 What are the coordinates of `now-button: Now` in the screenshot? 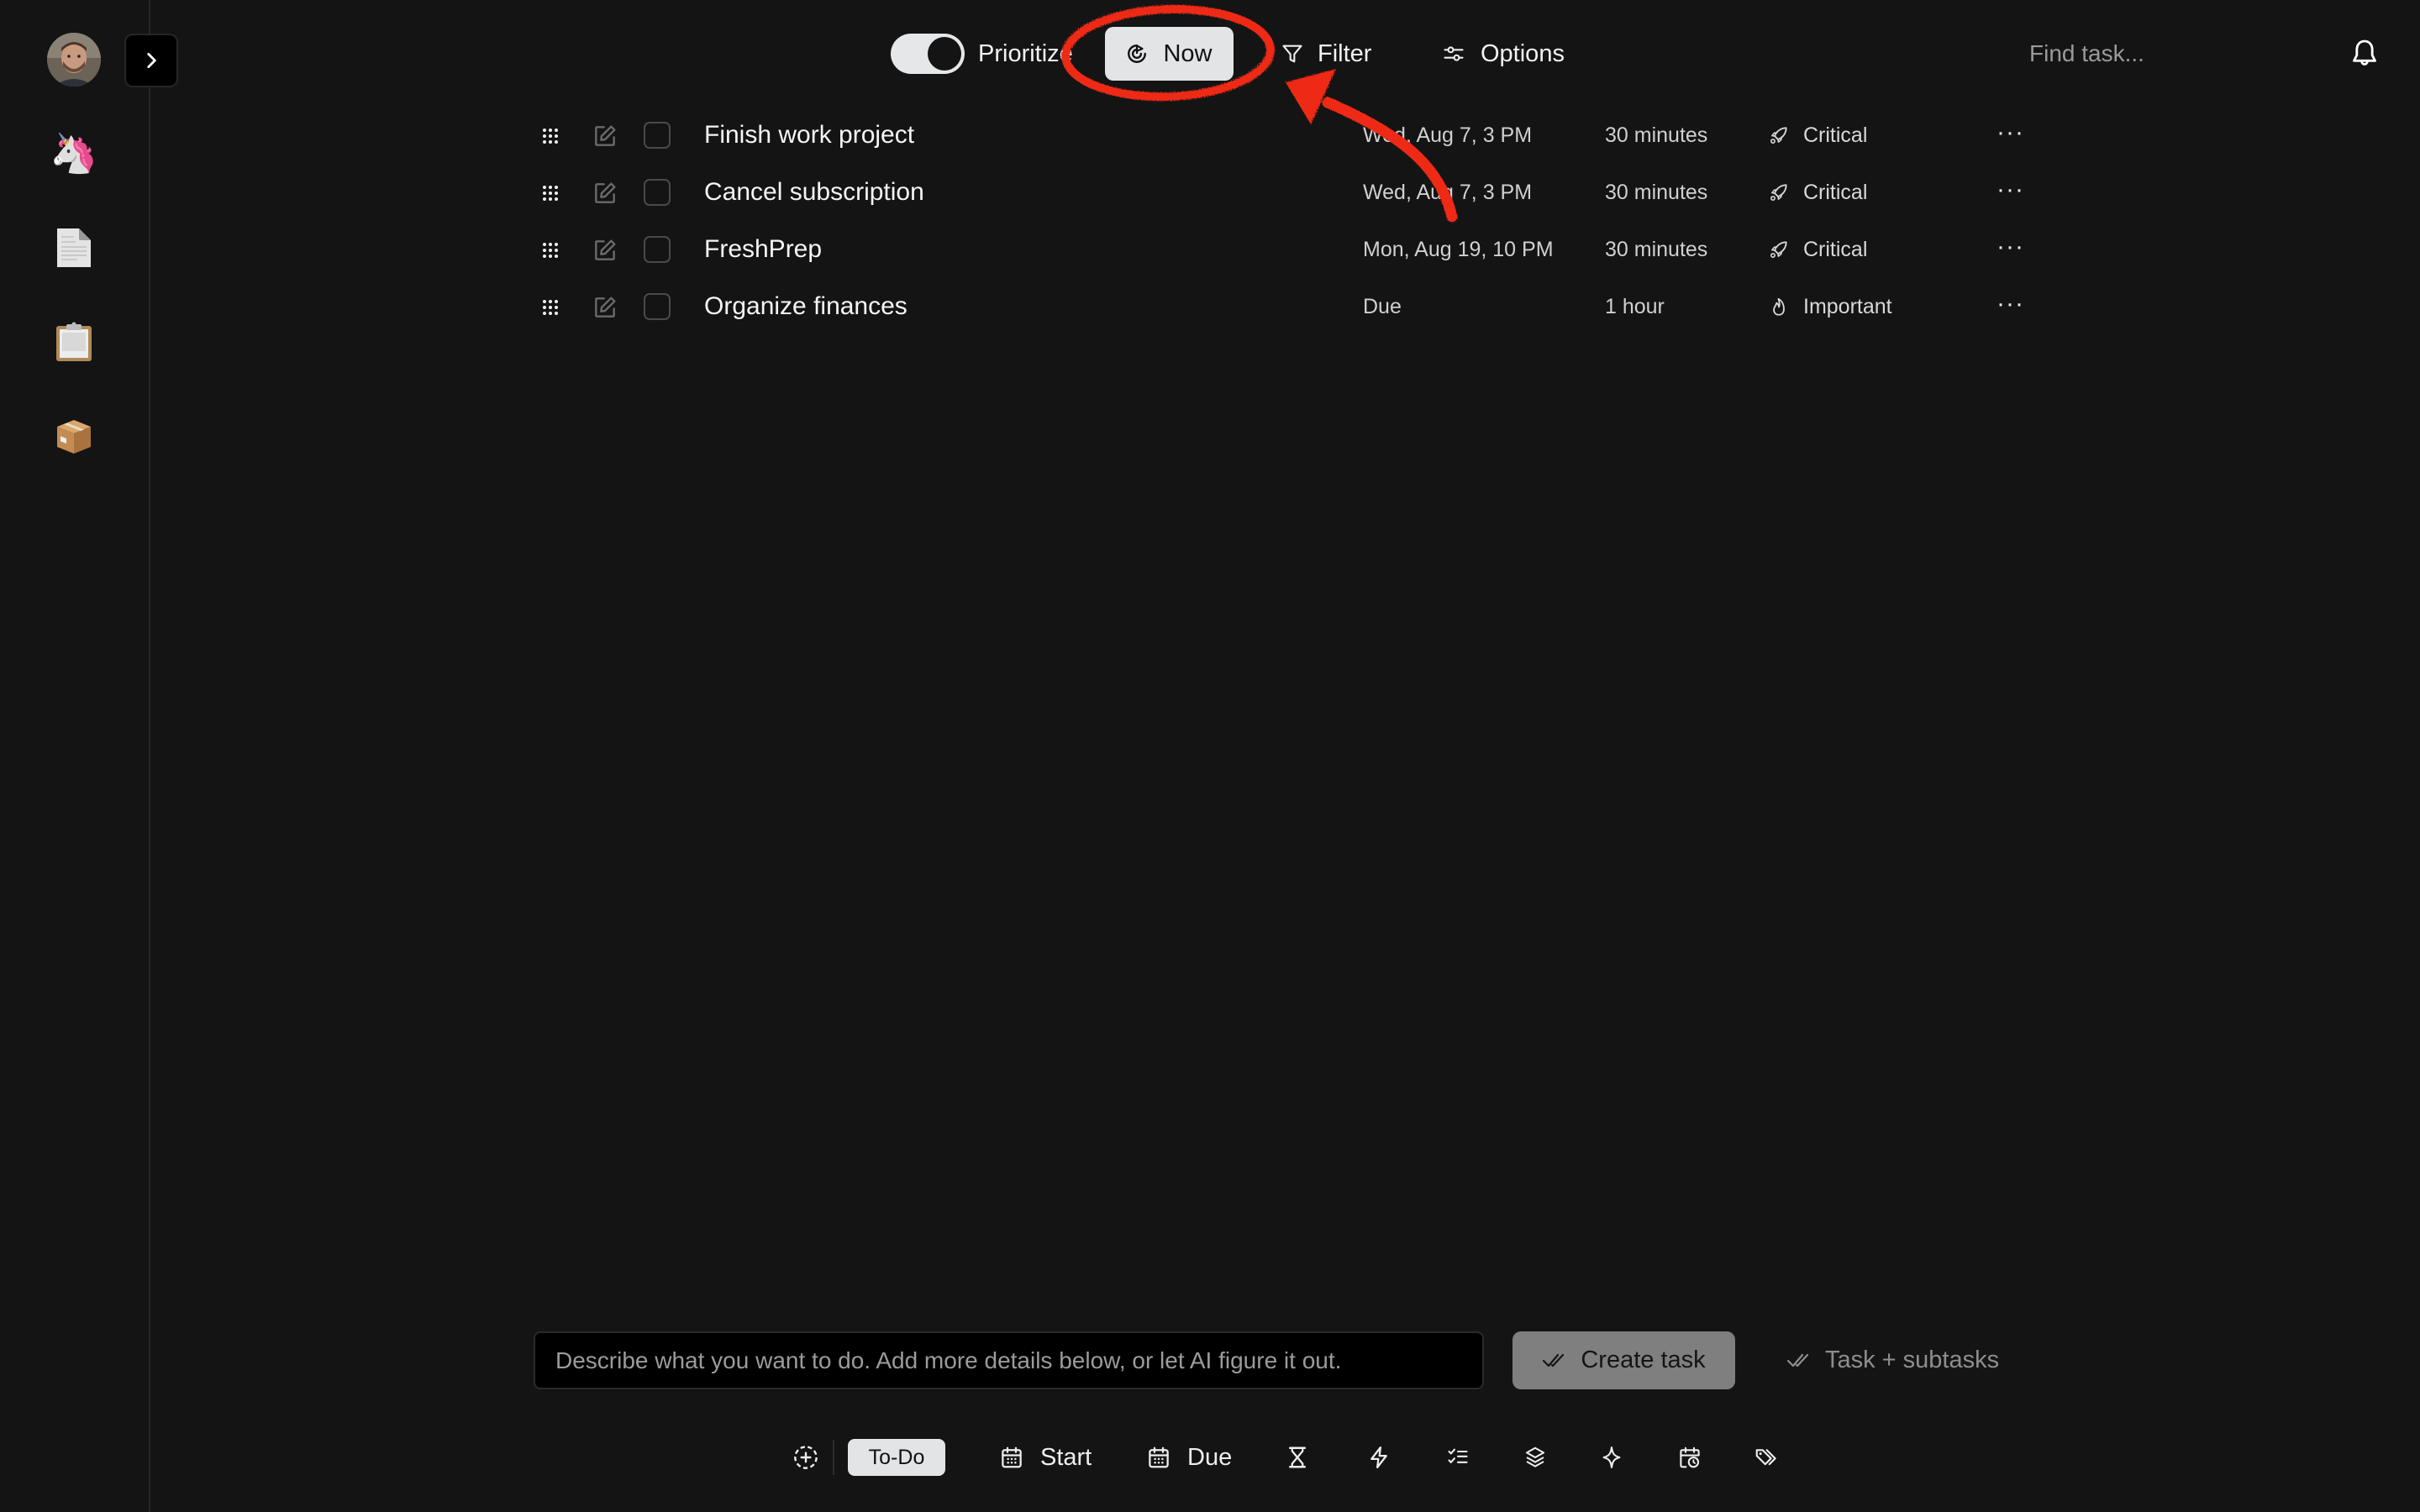 It's located at (1169, 54).